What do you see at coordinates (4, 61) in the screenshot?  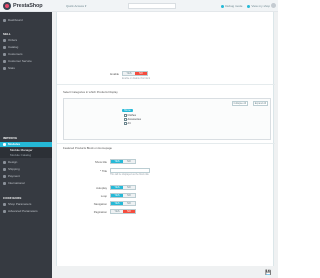 I see `chat-icon` at bounding box center [4, 61].